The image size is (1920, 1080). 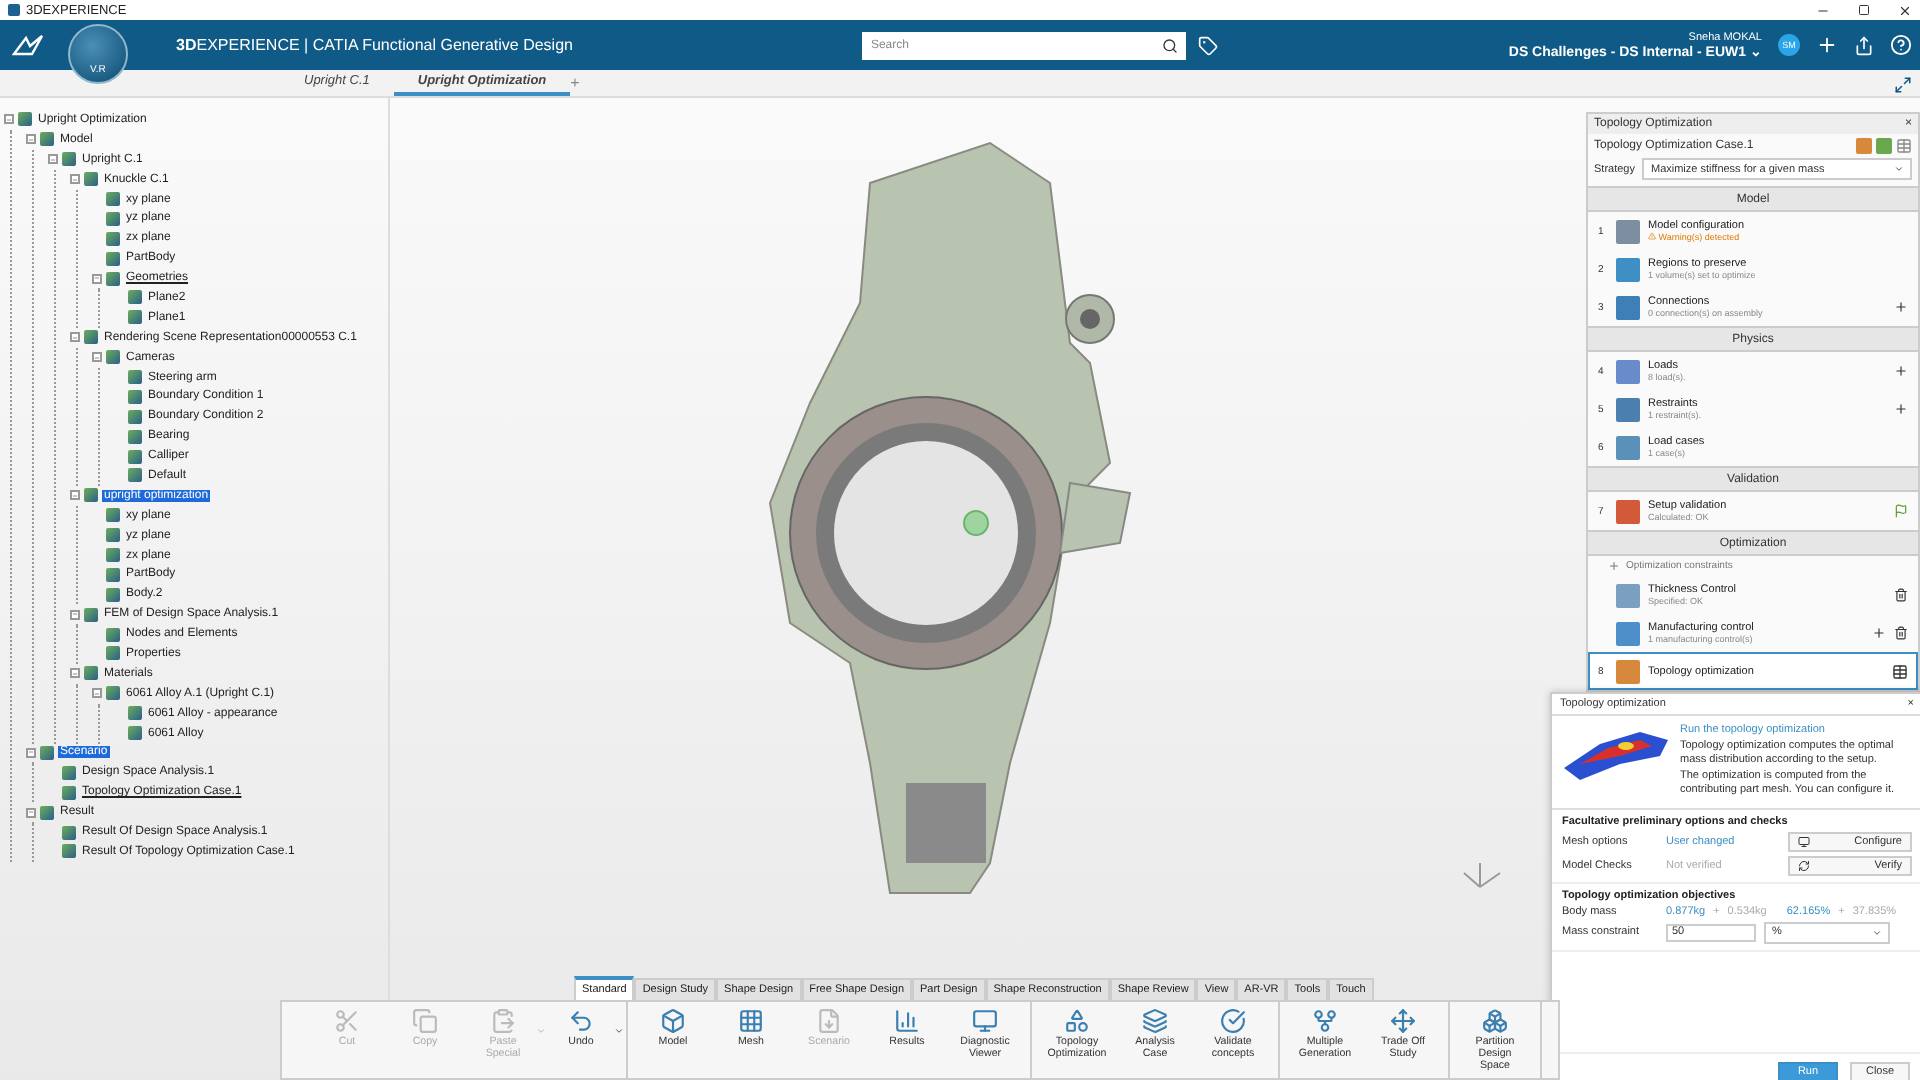 I want to click on layers-icon, so click(x=1155, y=1021).